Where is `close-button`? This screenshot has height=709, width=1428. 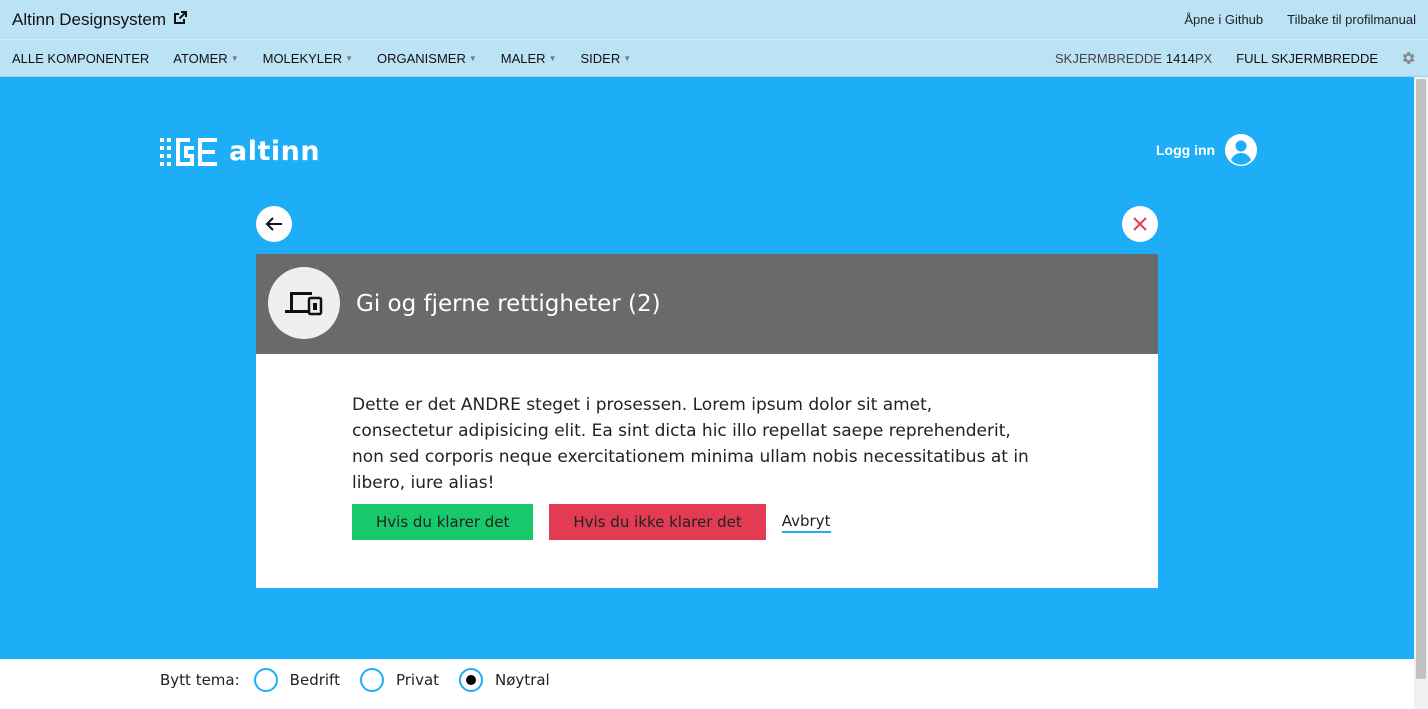 close-button is located at coordinates (1140, 224).